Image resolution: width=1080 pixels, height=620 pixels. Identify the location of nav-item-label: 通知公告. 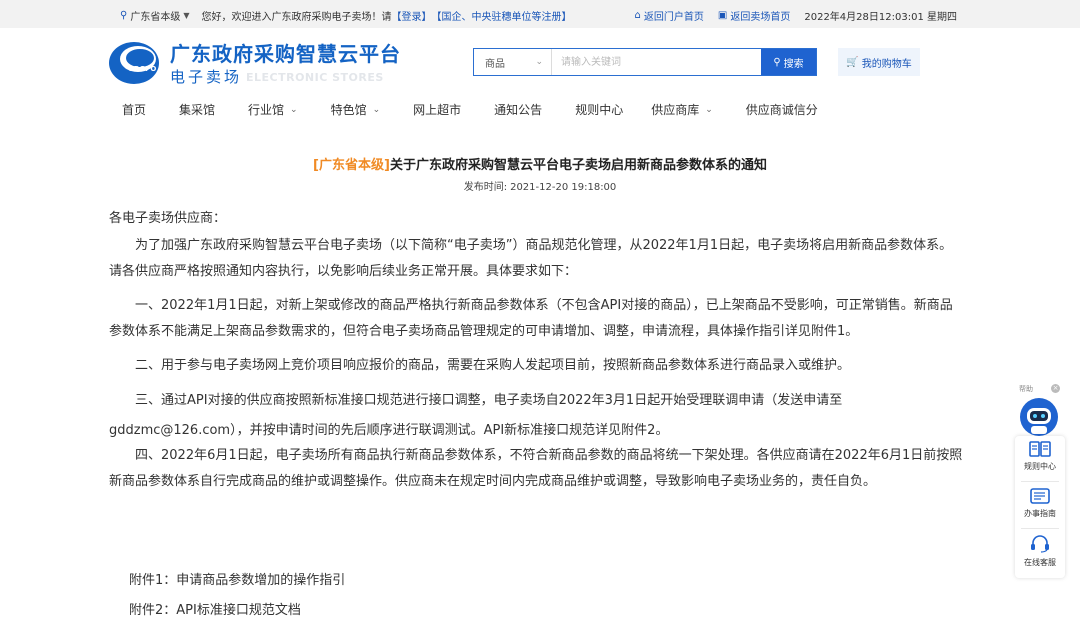
(518, 110).